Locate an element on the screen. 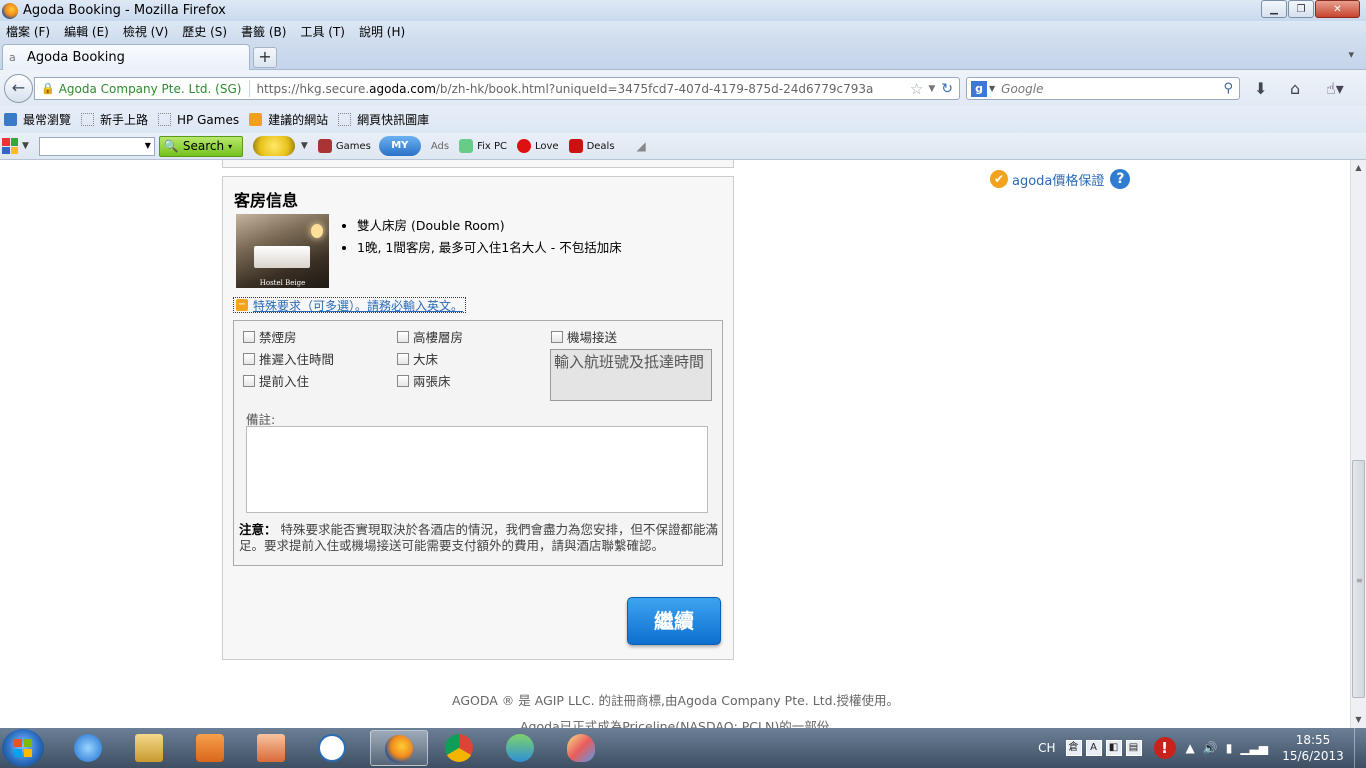 Image resolution: width=1366 pixels, height=768 pixels. tab-list-icon: ▾ is located at coordinates (1351, 54).